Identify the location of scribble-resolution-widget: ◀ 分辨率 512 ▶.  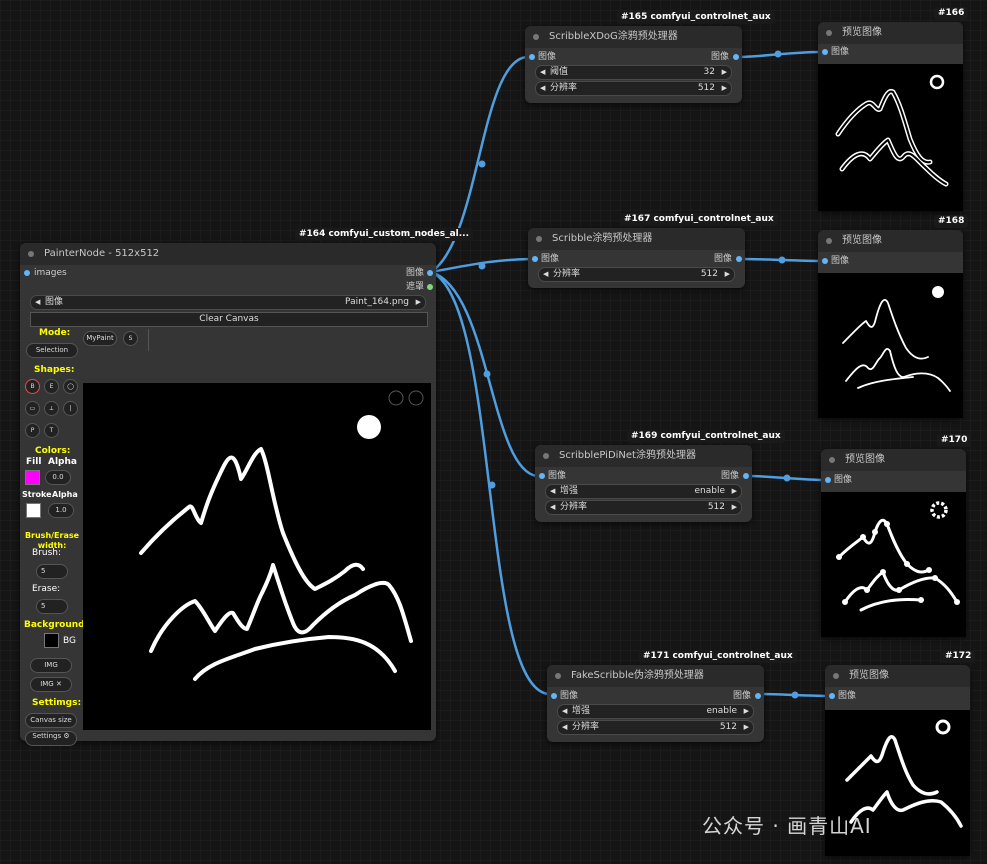
(636, 274).